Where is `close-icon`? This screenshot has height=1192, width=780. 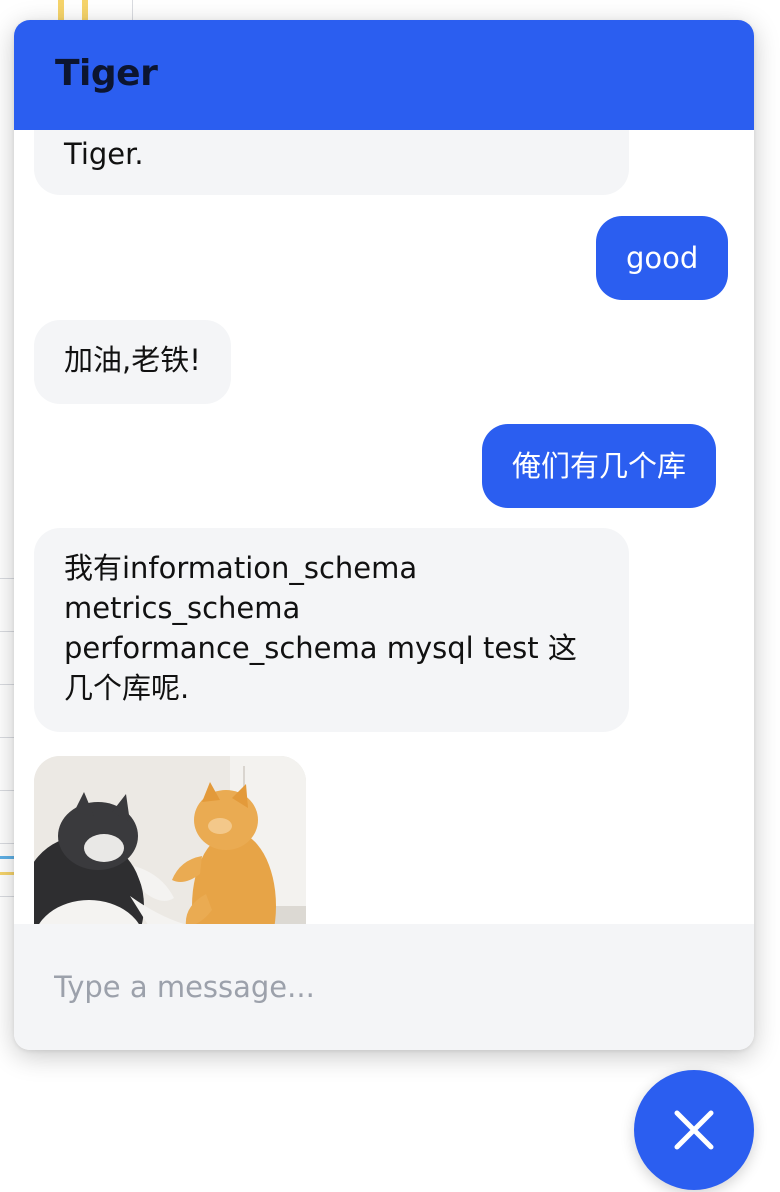 close-icon is located at coordinates (694, 1130).